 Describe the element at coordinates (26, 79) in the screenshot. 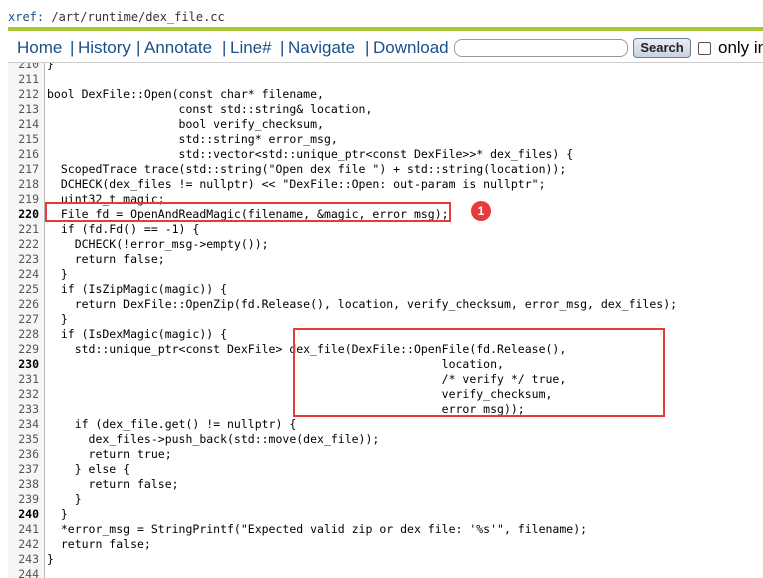

I see `line-number: 211` at that location.